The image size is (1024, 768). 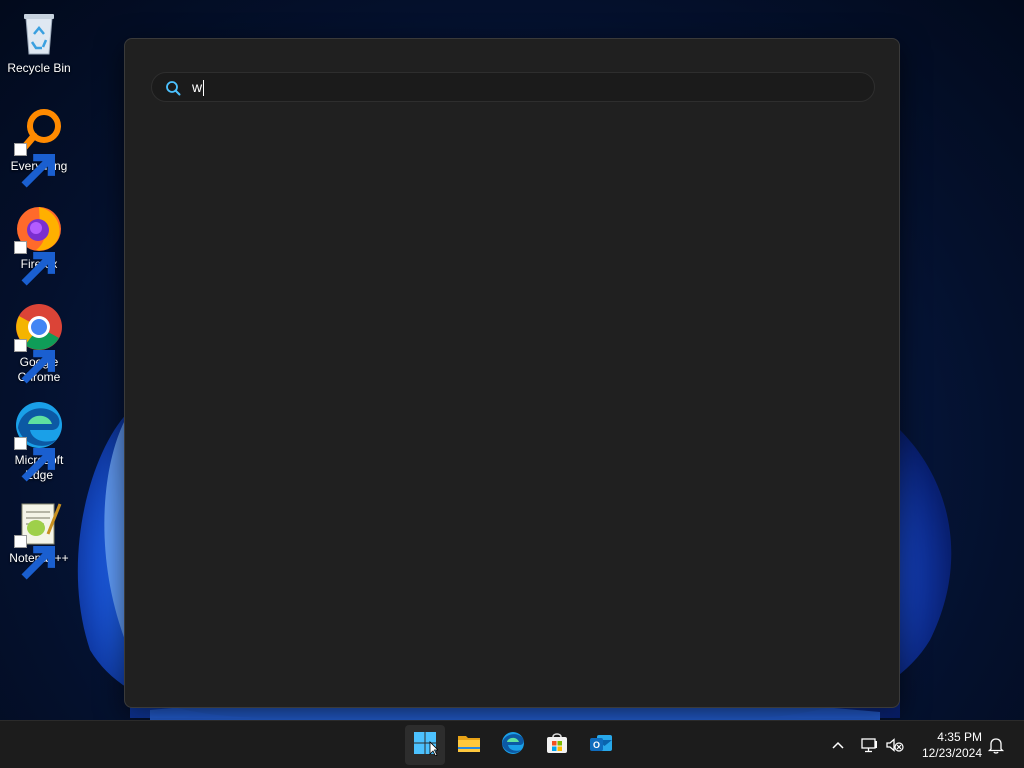 I want to click on taskbar: O 4:35 PM 12/23/2024, so click(x=512, y=744).